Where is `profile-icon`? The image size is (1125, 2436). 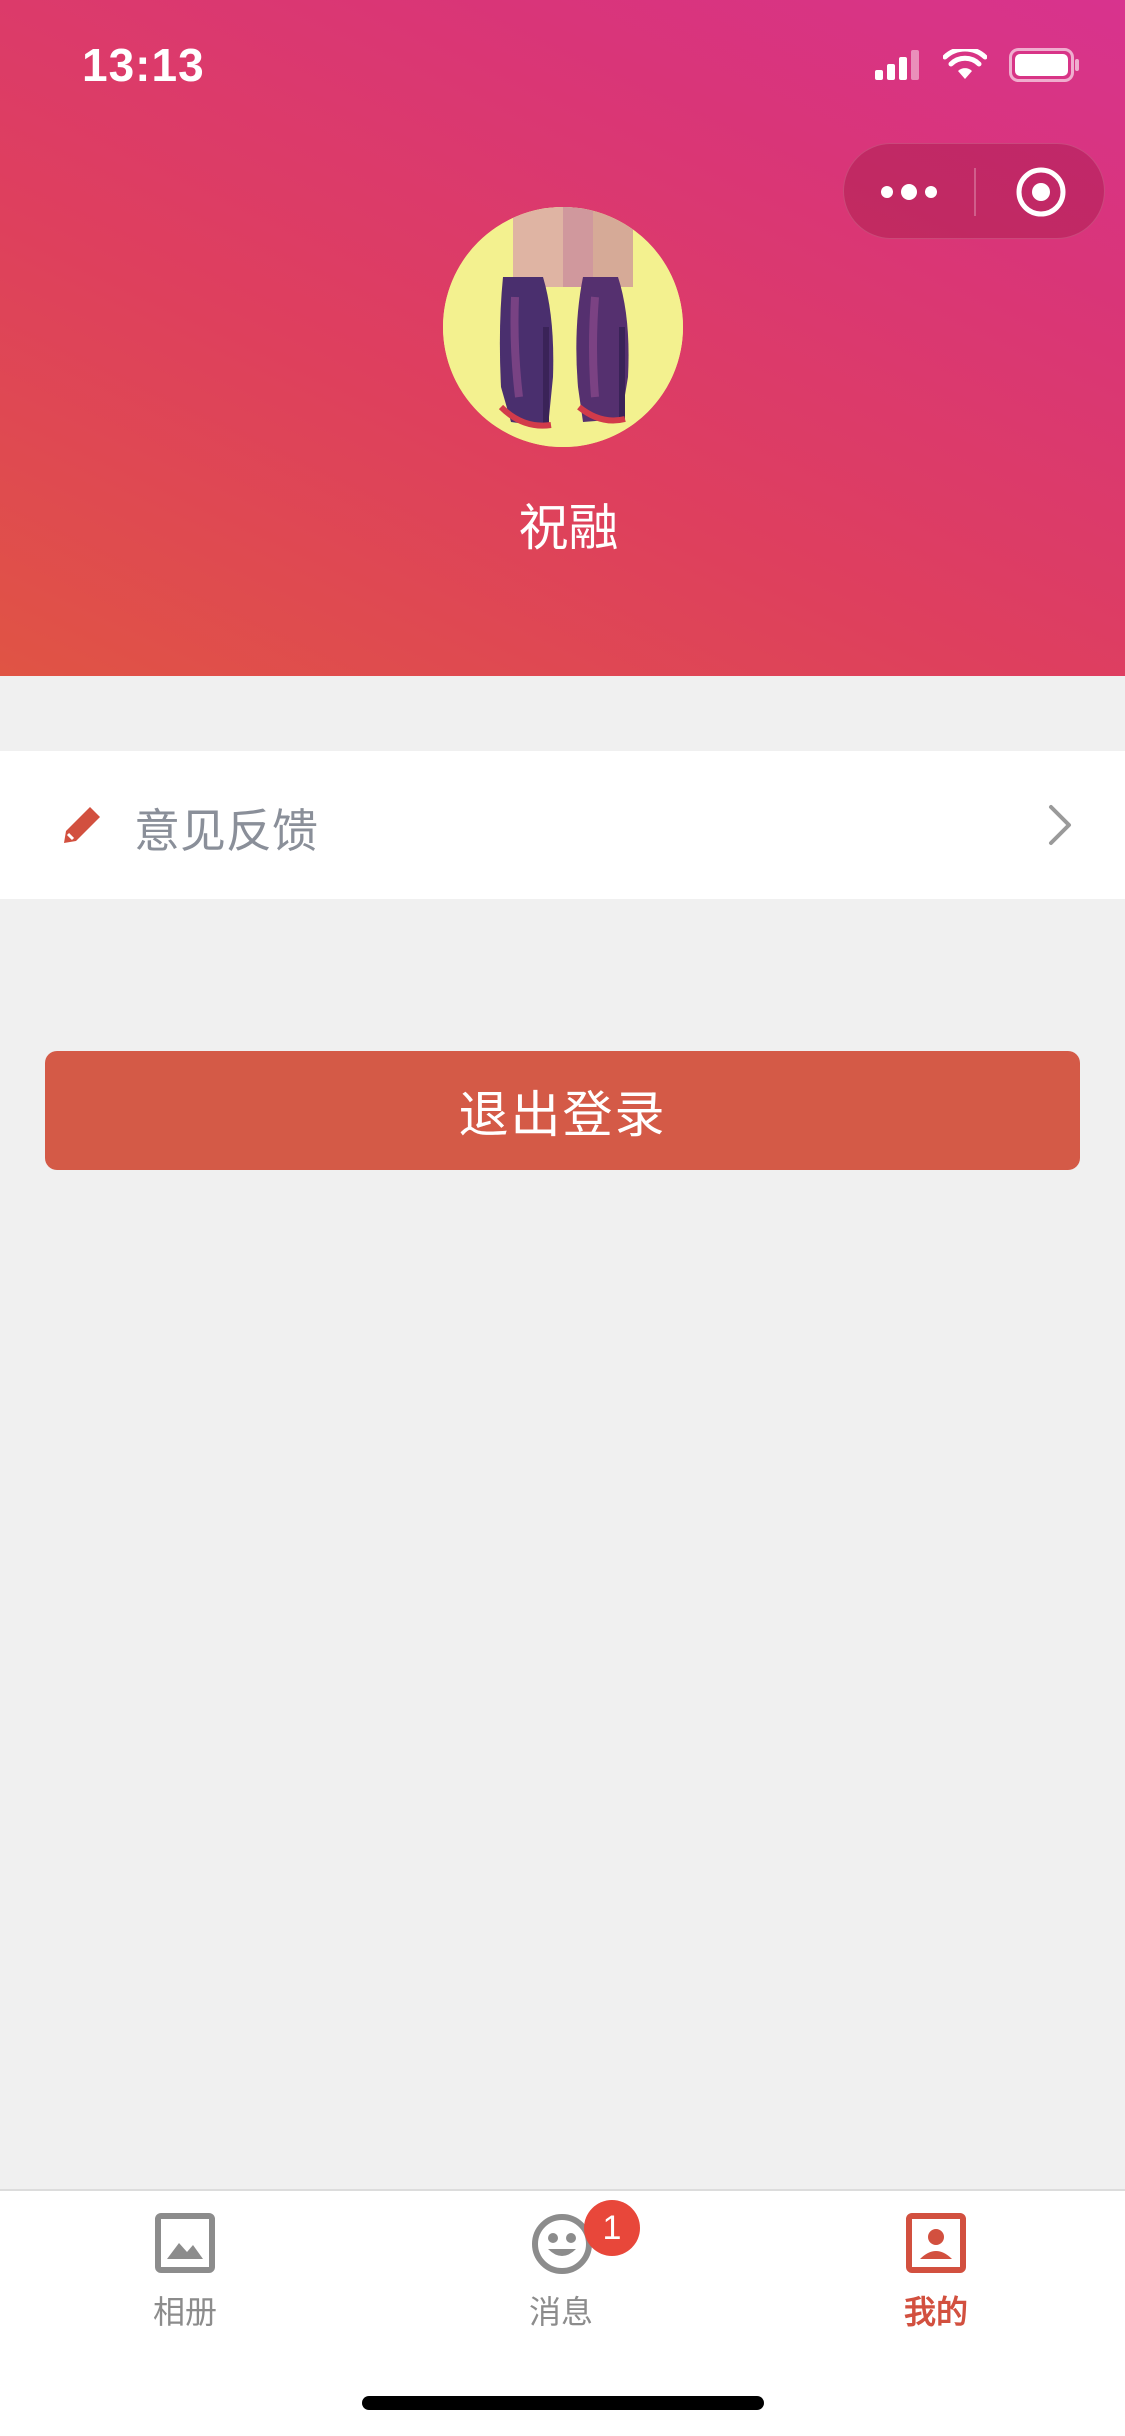
profile-icon is located at coordinates (936, 2243).